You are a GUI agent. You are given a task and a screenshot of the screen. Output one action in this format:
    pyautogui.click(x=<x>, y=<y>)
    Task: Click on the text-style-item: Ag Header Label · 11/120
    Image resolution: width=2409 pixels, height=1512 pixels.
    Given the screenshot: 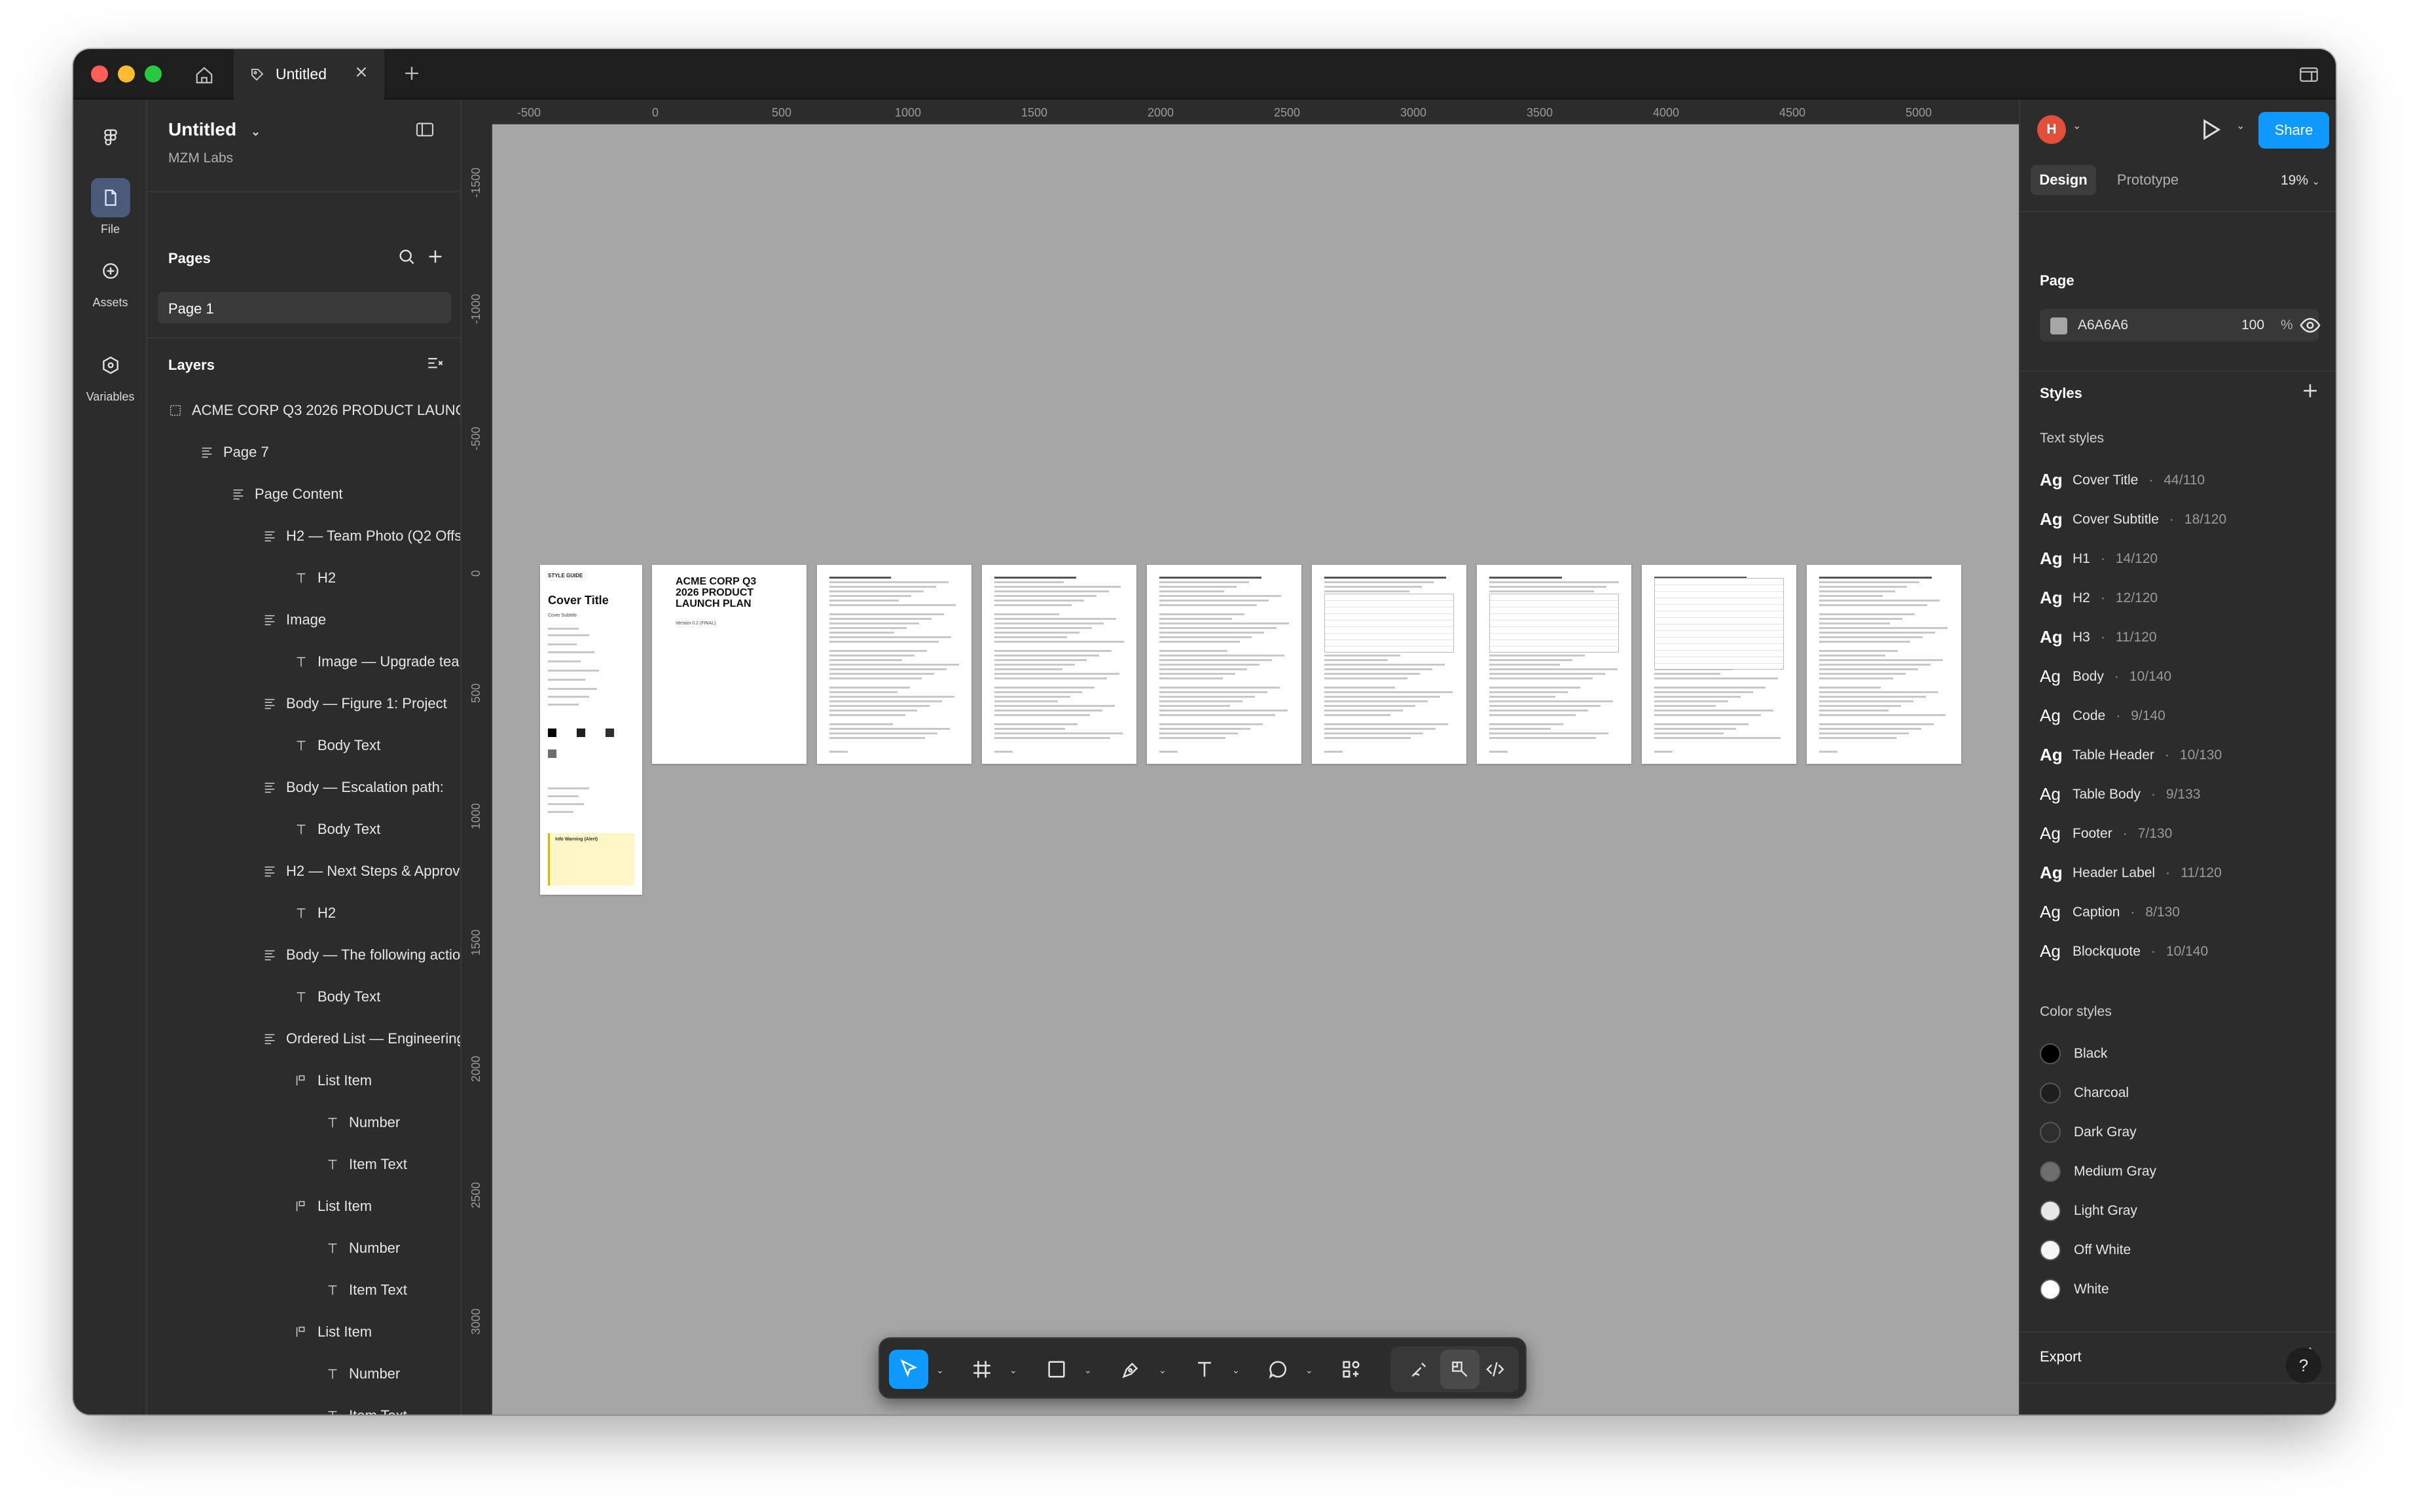 What is the action you would take?
    pyautogui.click(x=2131, y=873)
    